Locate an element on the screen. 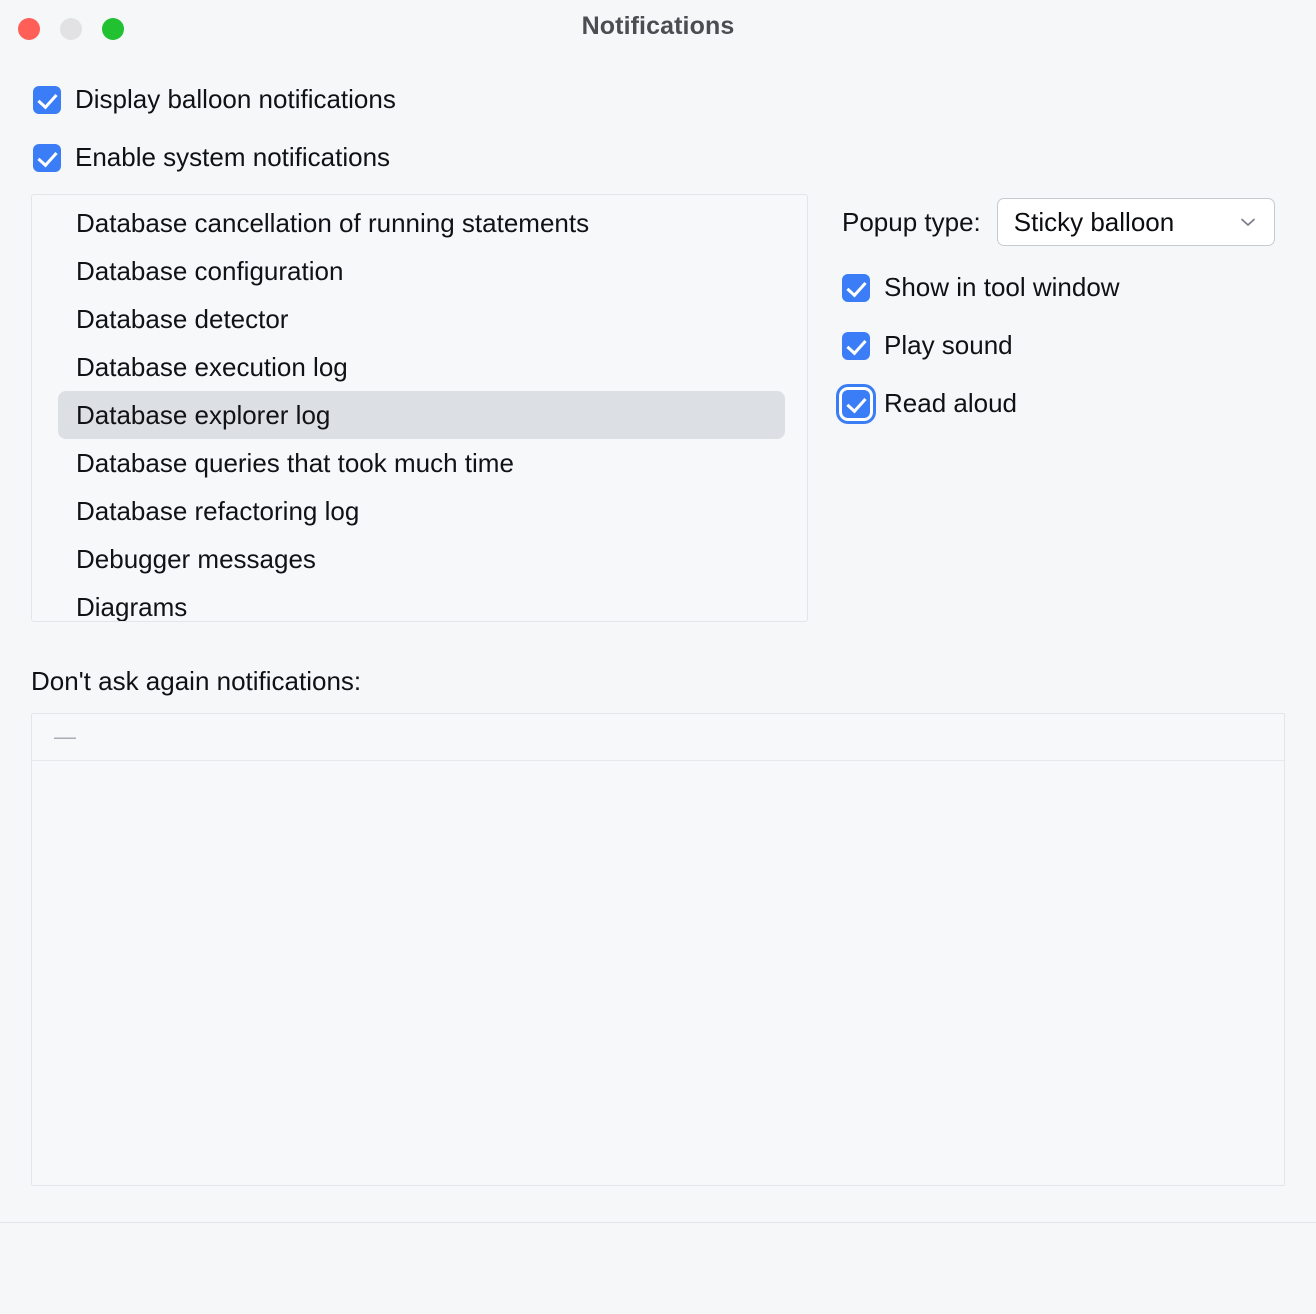  list-item-label: Database queries that took much time is located at coordinates (295, 462).